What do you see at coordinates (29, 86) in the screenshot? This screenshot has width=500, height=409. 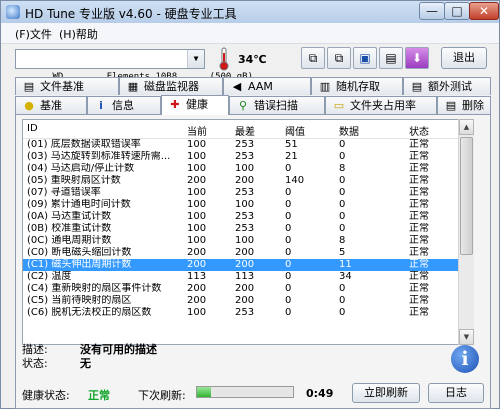 I see `document-icon: ▤` at bounding box center [29, 86].